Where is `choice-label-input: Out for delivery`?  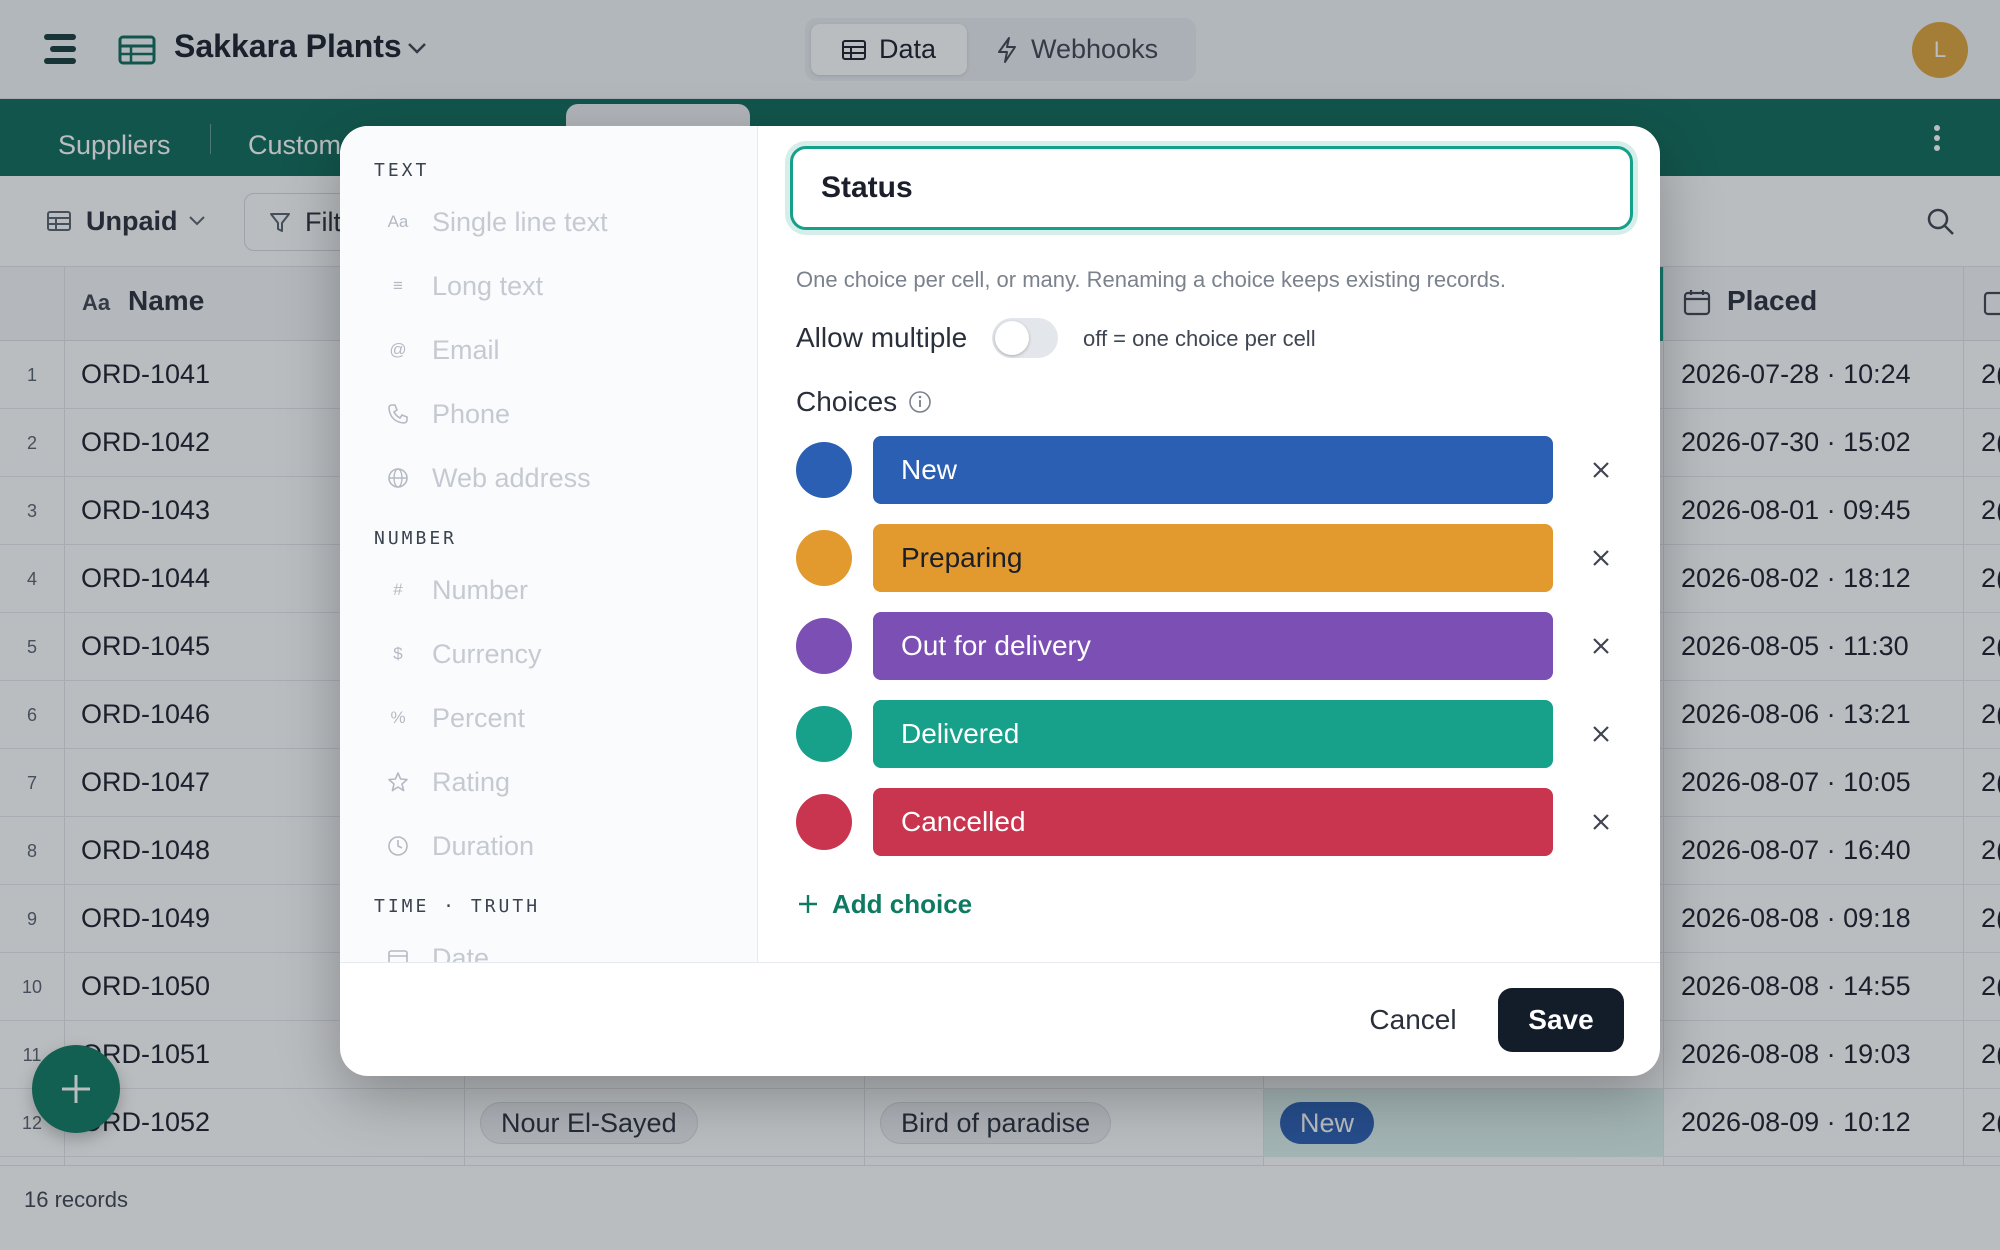
choice-label-input: Out for delivery is located at coordinates (1213, 646).